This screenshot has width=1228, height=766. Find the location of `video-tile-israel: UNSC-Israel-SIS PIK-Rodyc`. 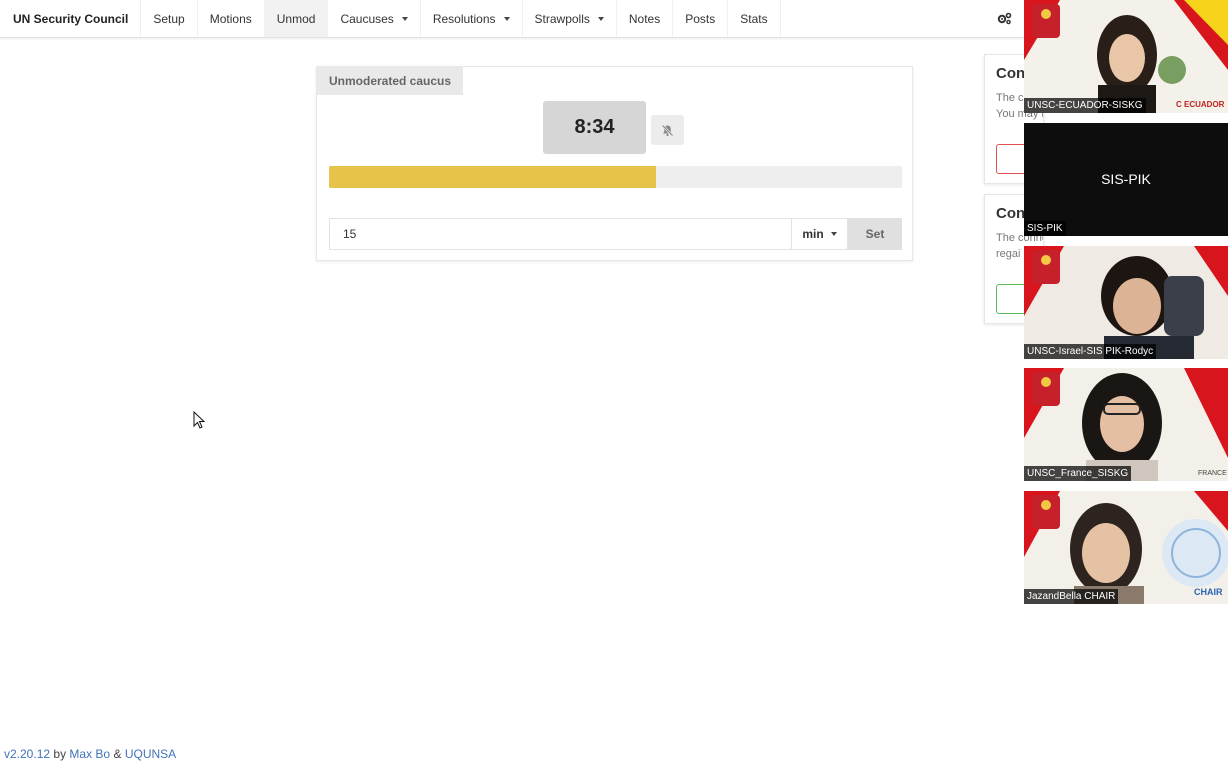

video-tile-israel: UNSC-Israel-SIS PIK-Rodyc is located at coordinates (1126, 302).